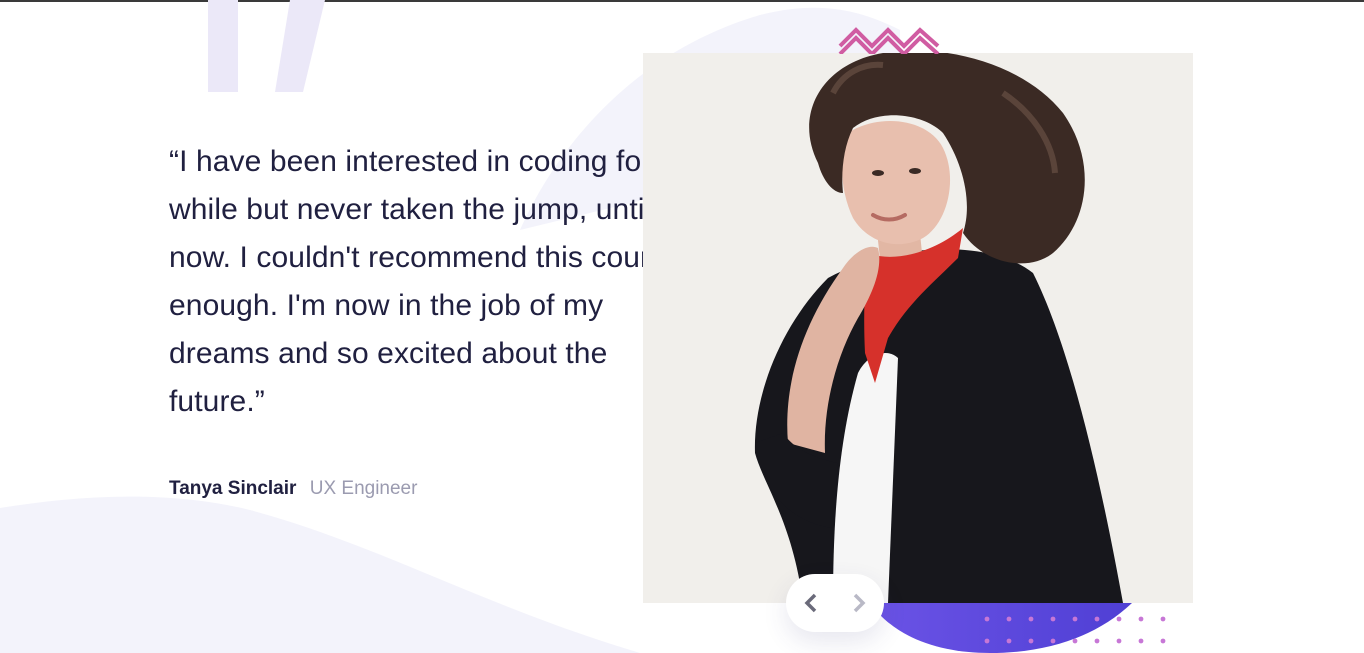 The height and width of the screenshot is (653, 1364). I want to click on slider-navigation, so click(835, 603).